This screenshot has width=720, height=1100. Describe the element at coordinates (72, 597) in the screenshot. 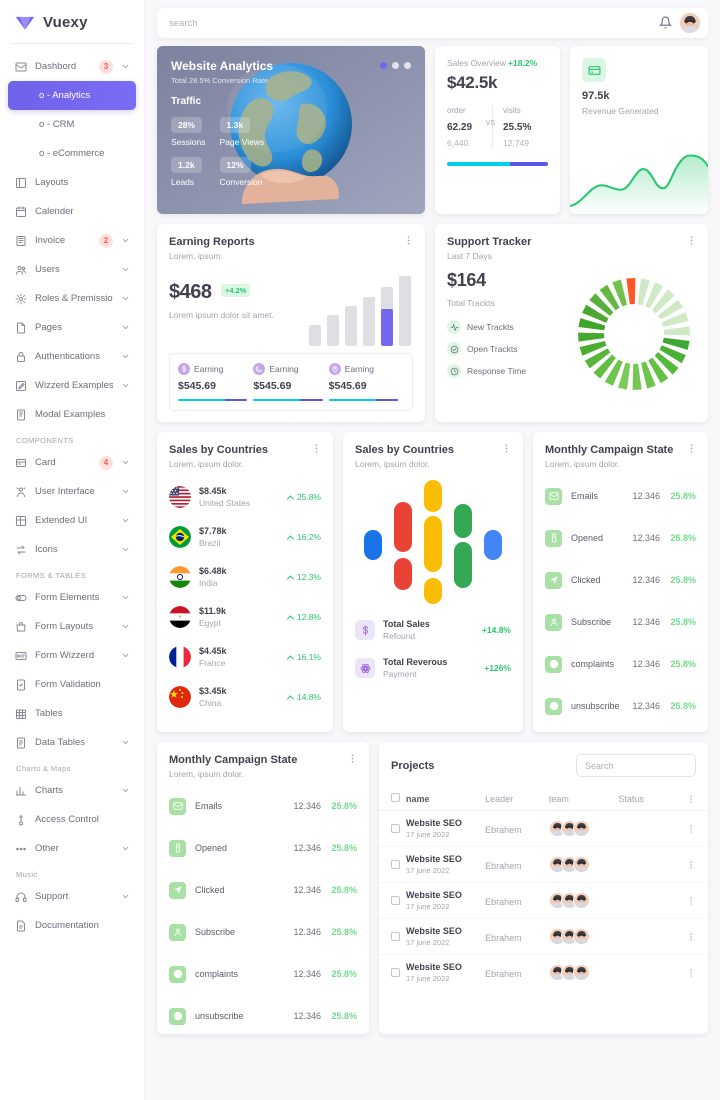

I see `sidebar-item-form-elements: Form Elements` at that location.